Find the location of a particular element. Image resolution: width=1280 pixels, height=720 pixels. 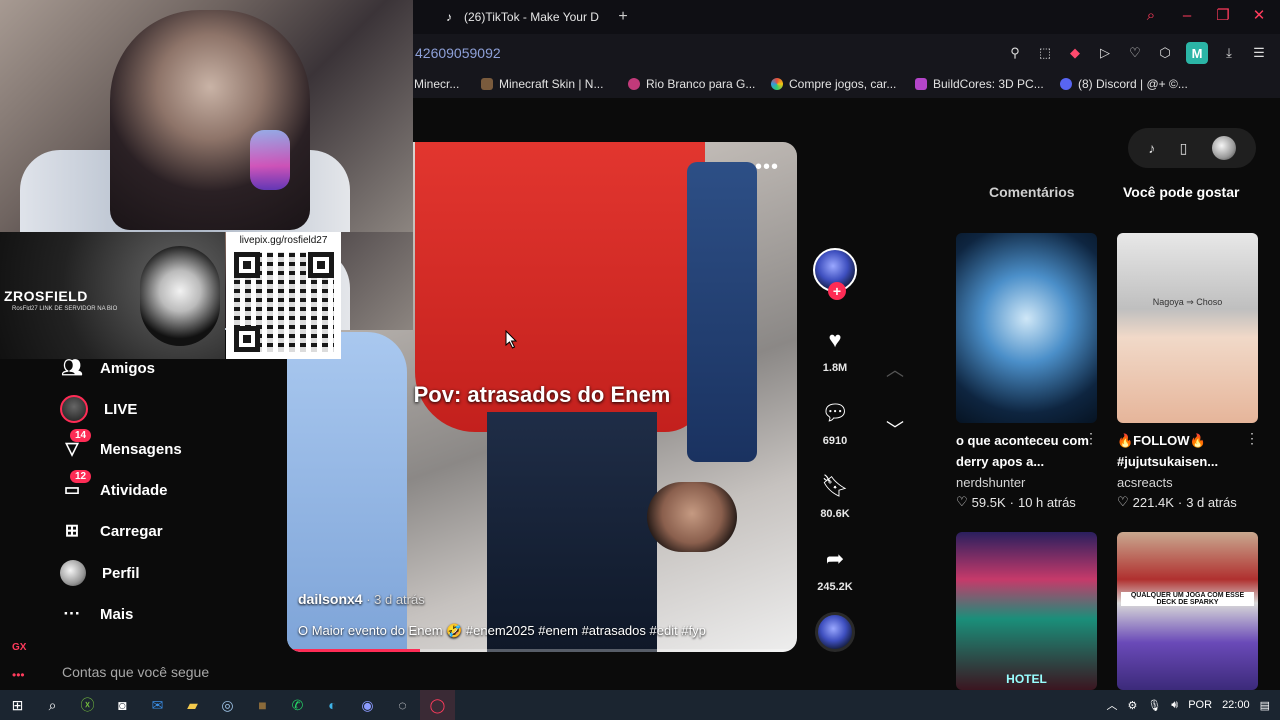

like-action: ♥ 1.8M is located at coordinates (835, 347).